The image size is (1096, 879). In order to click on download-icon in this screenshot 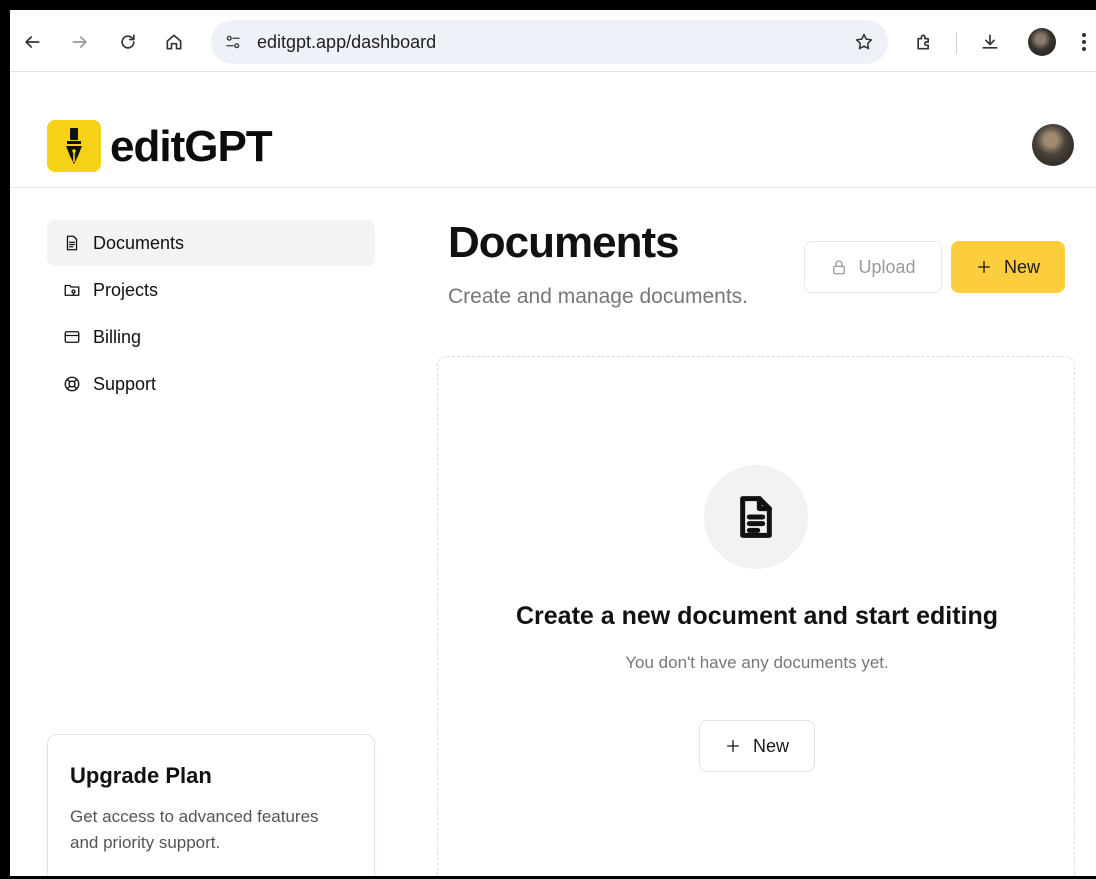, I will do `click(990, 42)`.